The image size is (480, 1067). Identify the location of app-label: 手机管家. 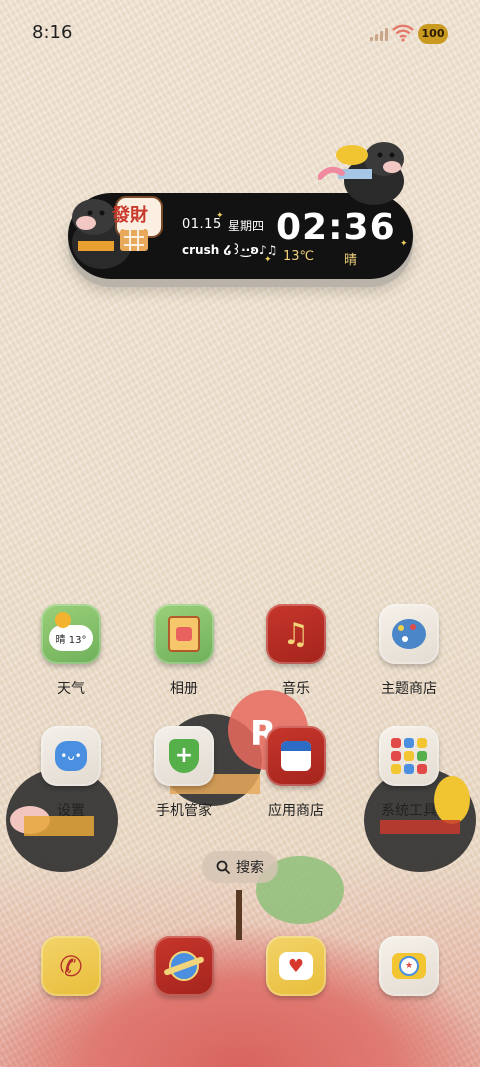
(184, 811).